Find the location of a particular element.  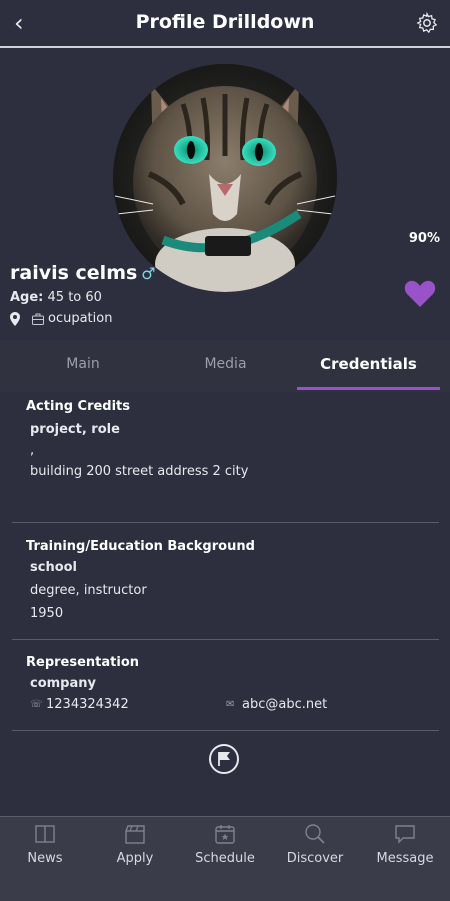

phone-number: 1234324342 is located at coordinates (87, 704).